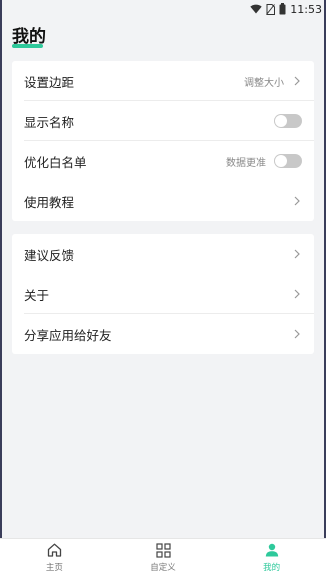  I want to click on tab-custom: 自定义, so click(163, 557).